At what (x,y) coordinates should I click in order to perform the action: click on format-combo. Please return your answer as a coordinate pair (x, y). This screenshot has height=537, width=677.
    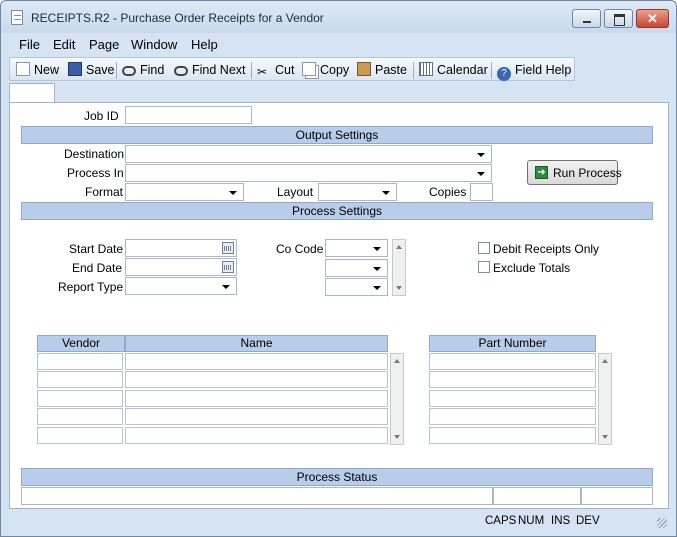
    Looking at the image, I should click on (184, 192).